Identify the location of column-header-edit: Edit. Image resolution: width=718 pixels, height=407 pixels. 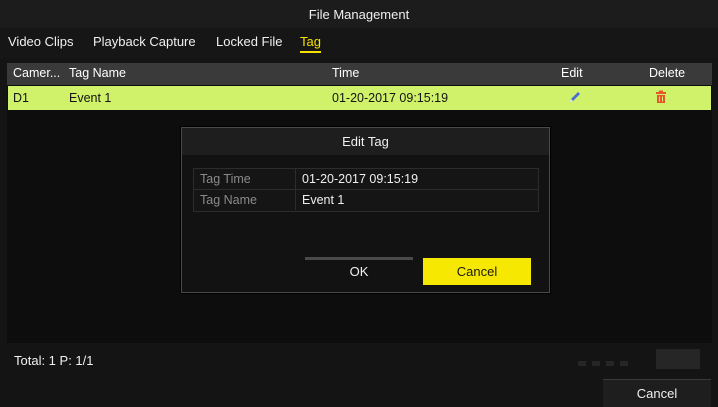
(572, 73).